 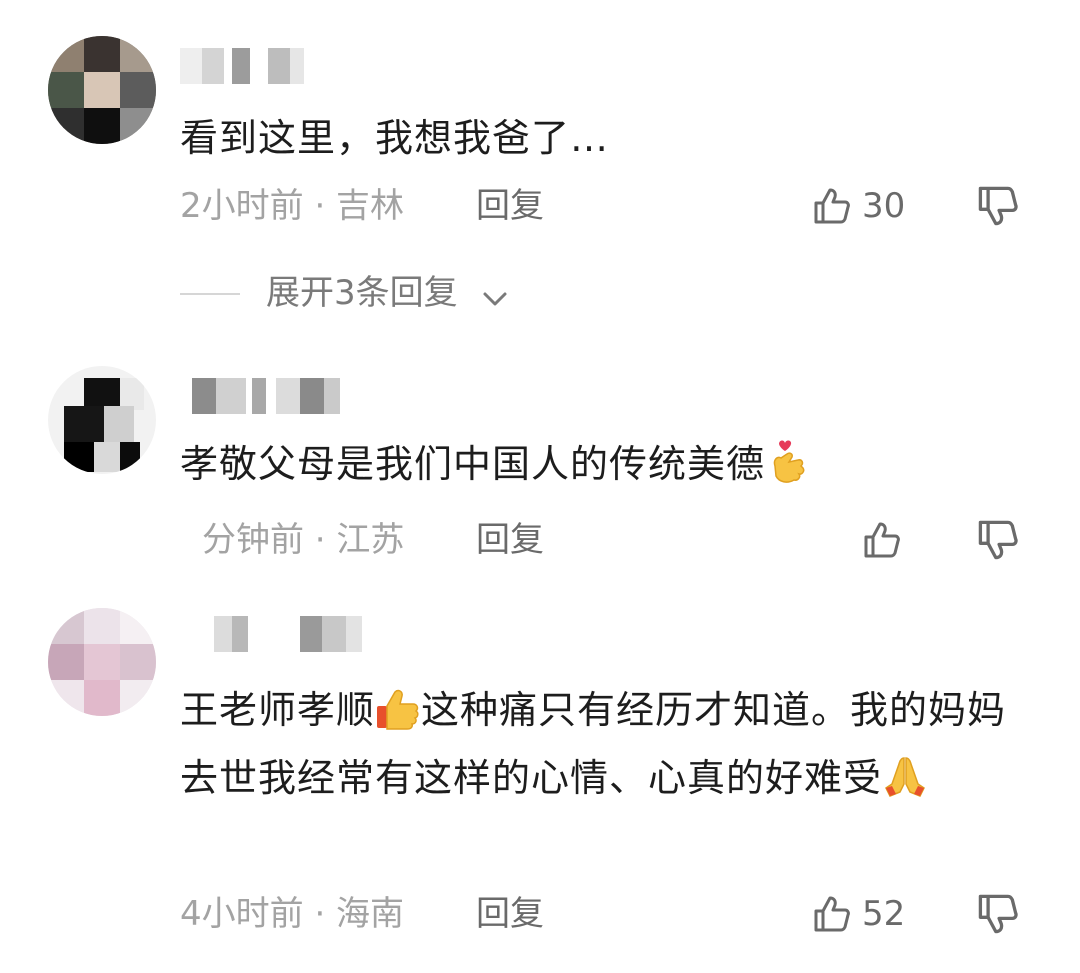 I want to click on like-button: 52, so click(x=867, y=914).